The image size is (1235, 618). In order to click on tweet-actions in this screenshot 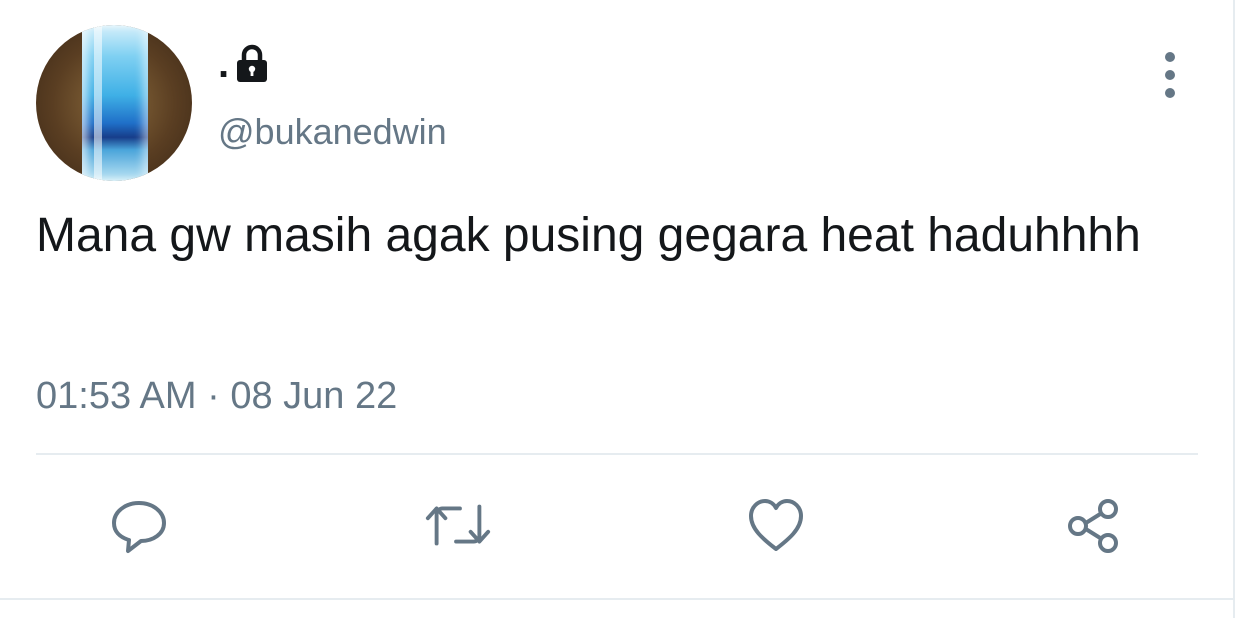, I will do `click(617, 525)`.